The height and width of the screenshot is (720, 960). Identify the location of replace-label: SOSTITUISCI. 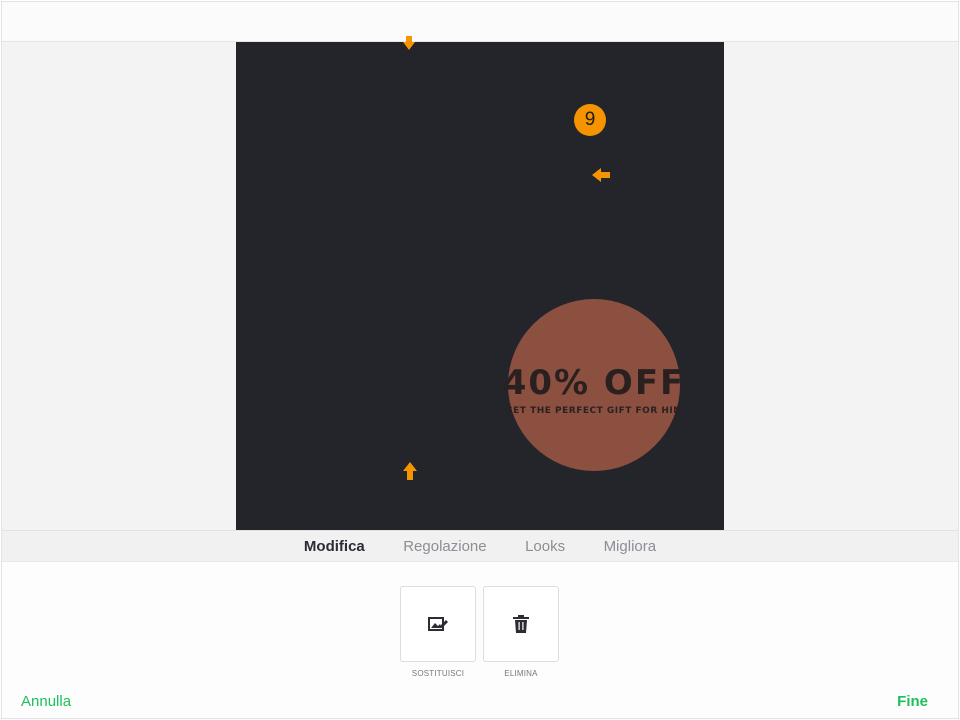
(438, 673).